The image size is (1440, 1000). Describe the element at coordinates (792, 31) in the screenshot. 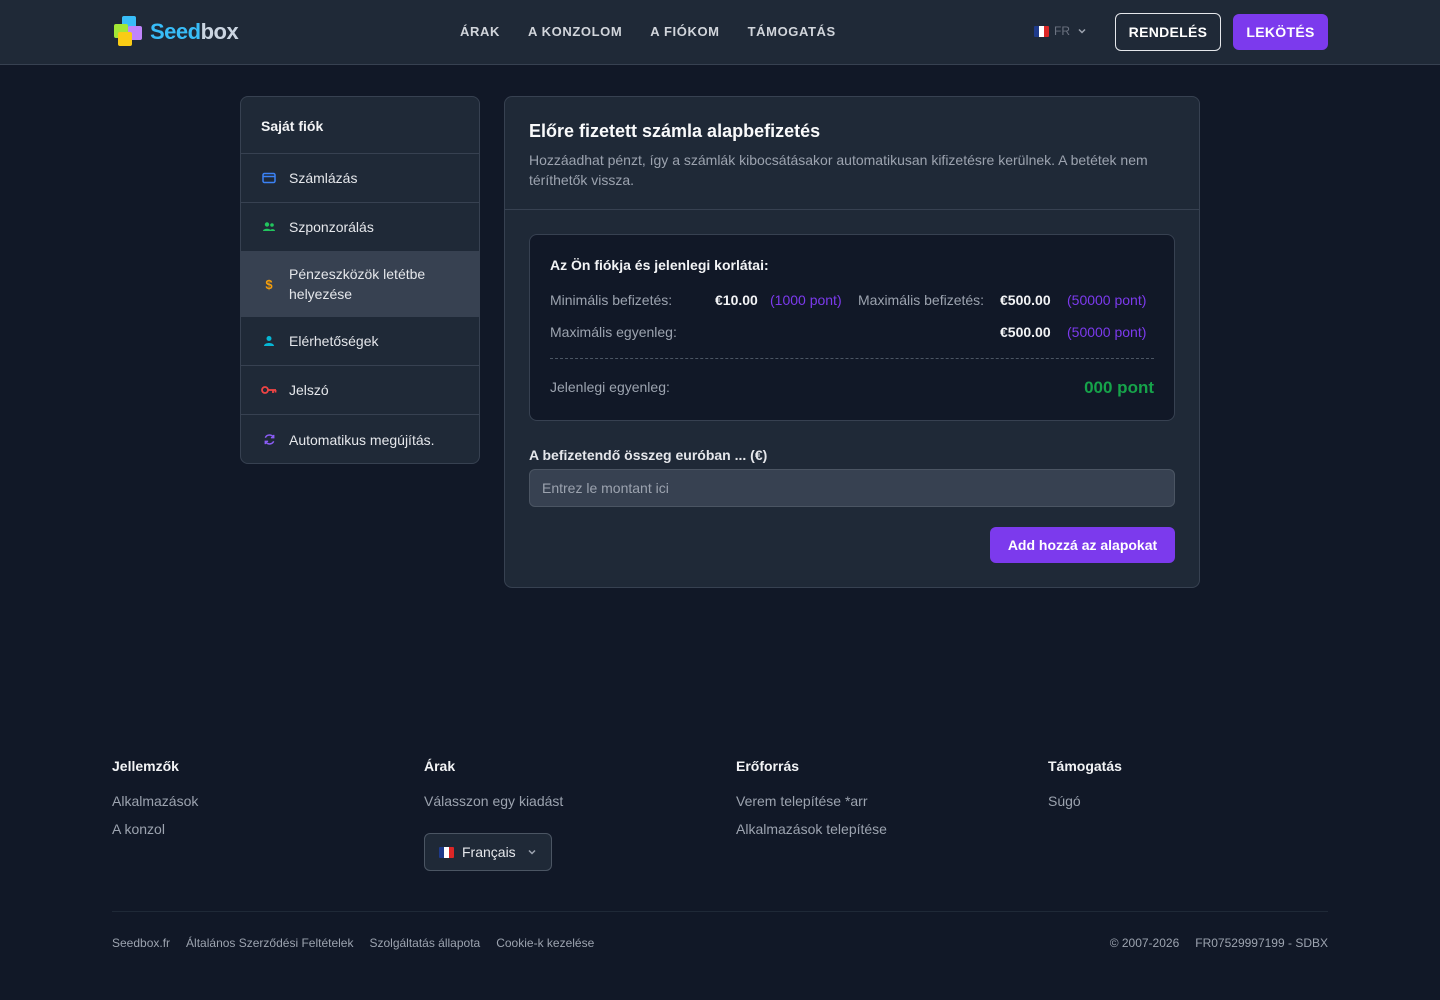

I see `nav-support: TÁMOGATÁS` at that location.